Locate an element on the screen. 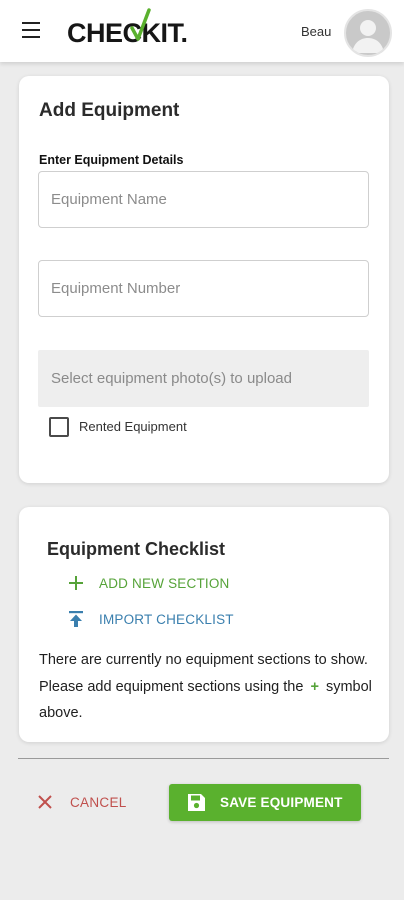 The height and width of the screenshot is (900, 404). add-new-section-button: ADD NEW SECTION is located at coordinates (148, 583).